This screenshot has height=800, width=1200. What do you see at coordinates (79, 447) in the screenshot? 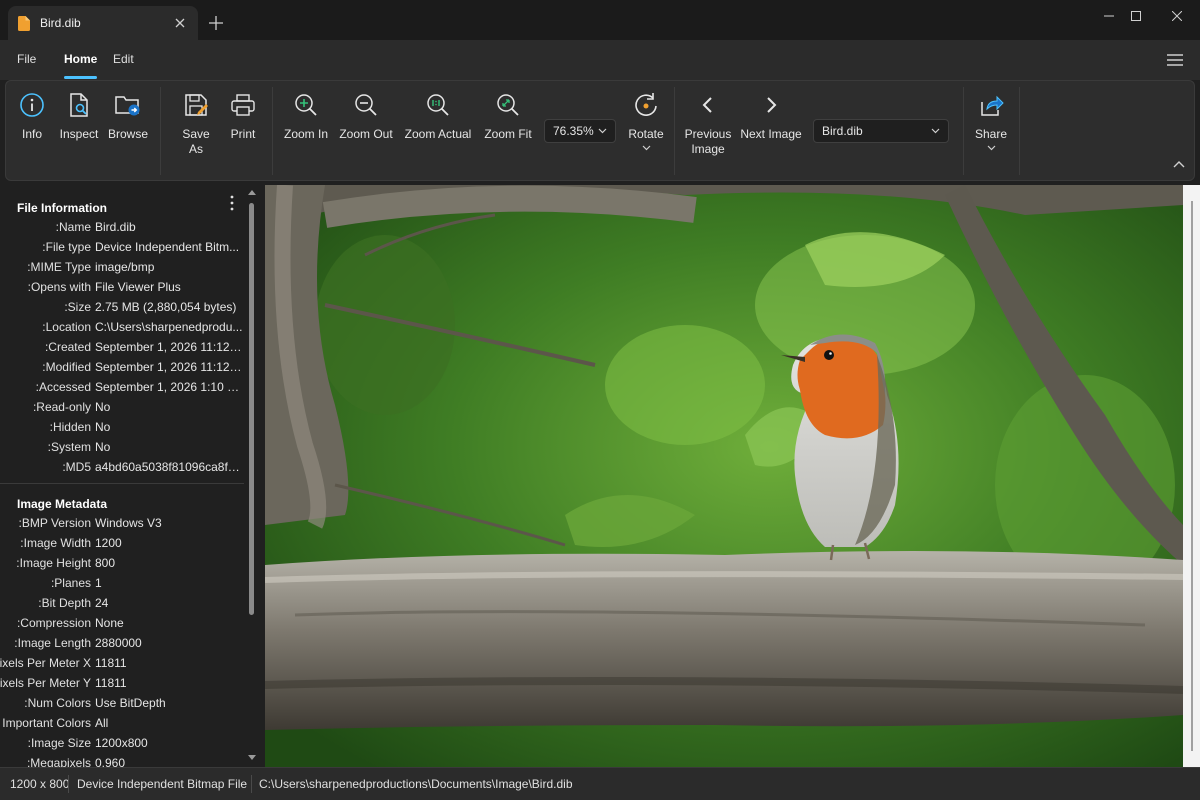
I see `file-info-row: System: No` at bounding box center [79, 447].